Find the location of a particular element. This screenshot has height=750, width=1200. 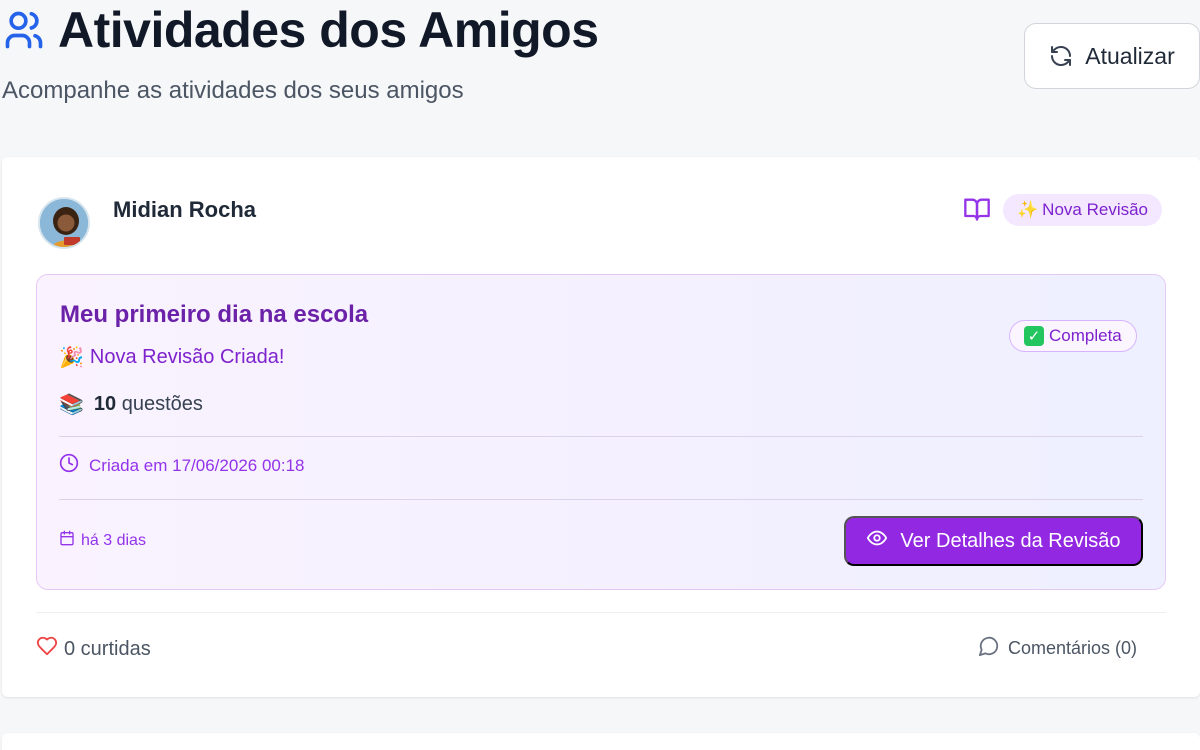

status-label: Completa is located at coordinates (1085, 335).